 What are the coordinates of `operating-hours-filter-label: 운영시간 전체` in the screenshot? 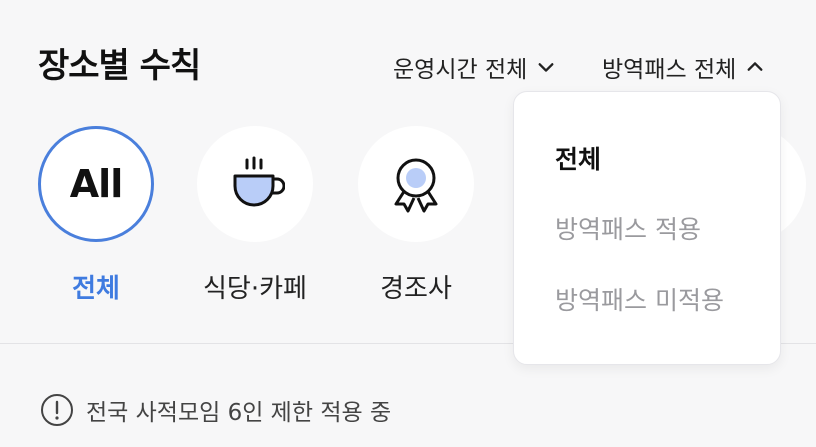 It's located at (460, 70).